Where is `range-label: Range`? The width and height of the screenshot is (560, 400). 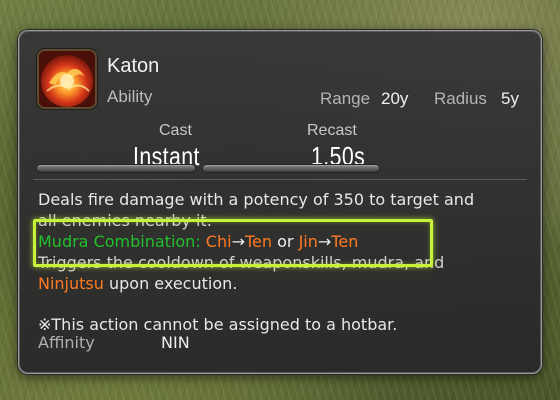
range-label: Range is located at coordinates (345, 98).